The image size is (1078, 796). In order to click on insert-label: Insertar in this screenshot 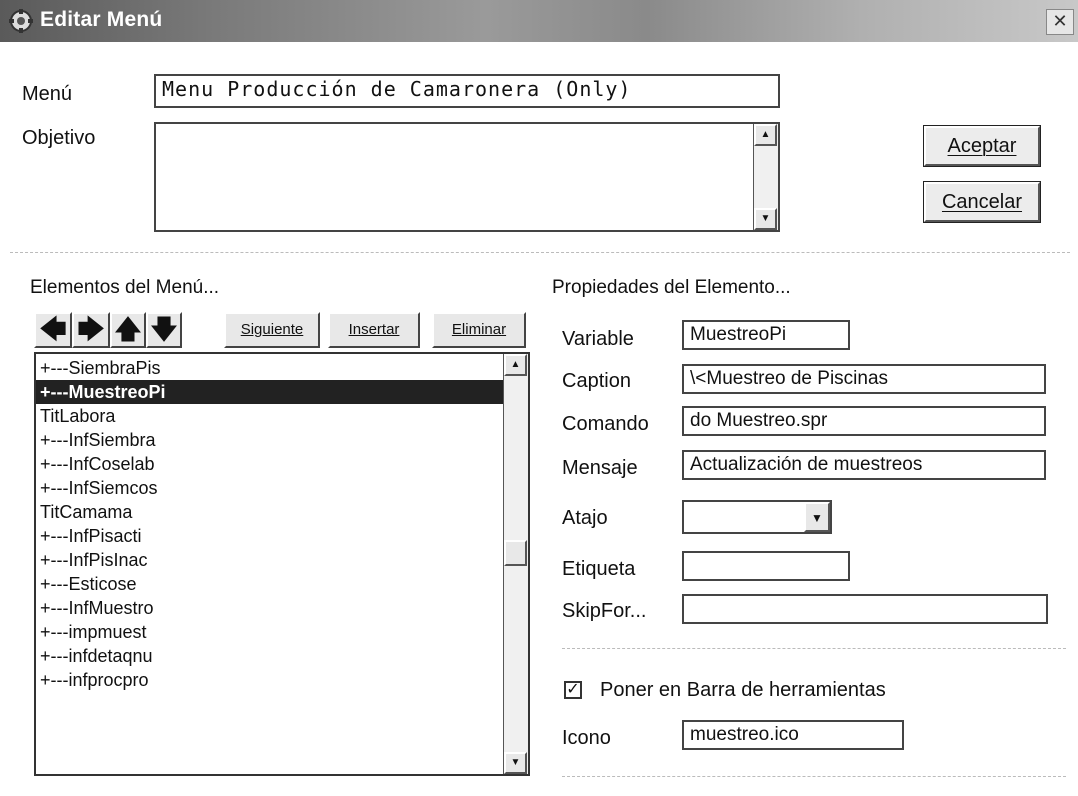, I will do `click(374, 329)`.